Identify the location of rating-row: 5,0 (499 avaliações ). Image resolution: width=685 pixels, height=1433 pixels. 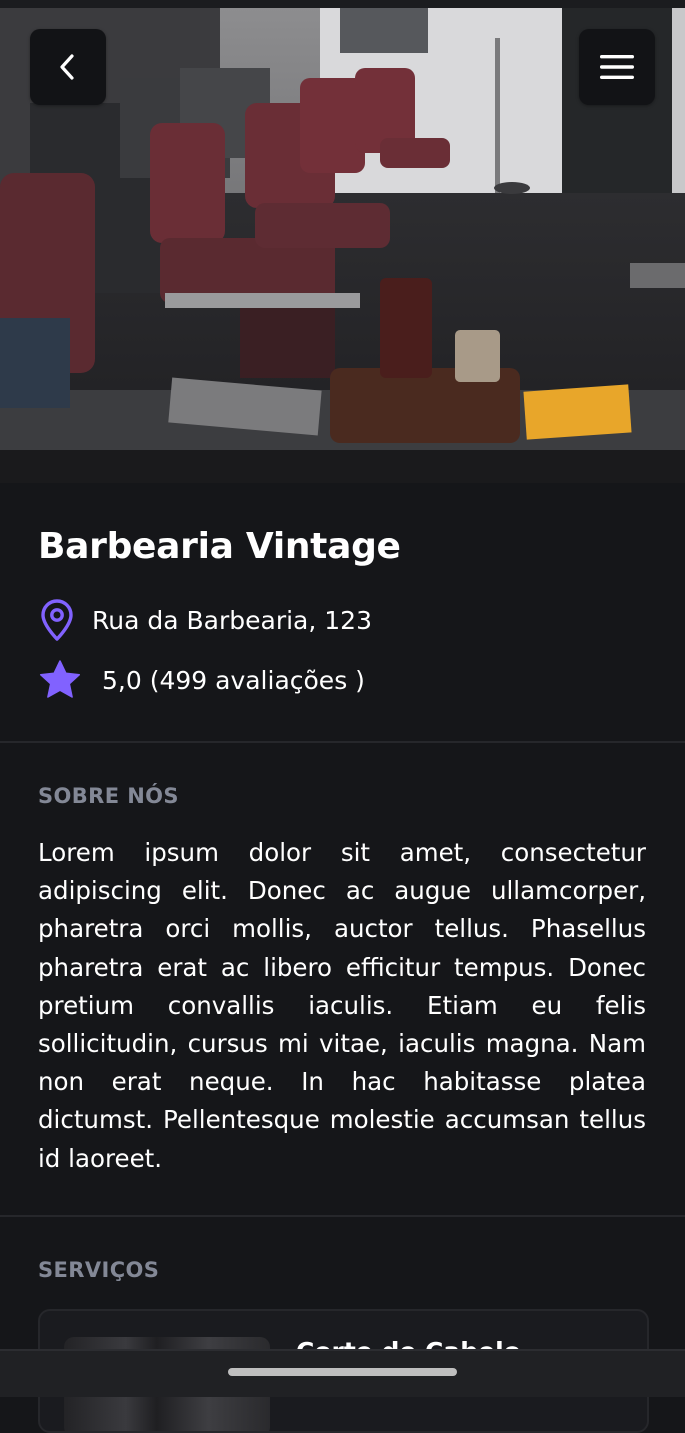
(201, 680).